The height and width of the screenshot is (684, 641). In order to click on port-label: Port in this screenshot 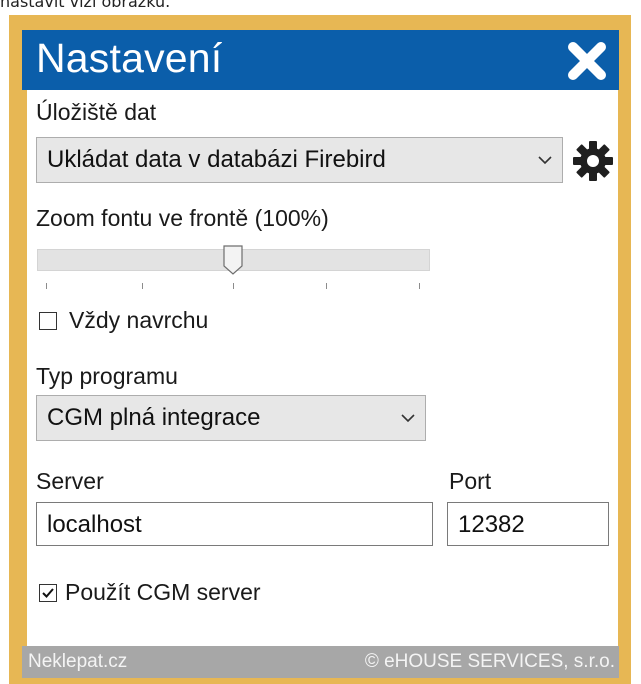, I will do `click(470, 481)`.